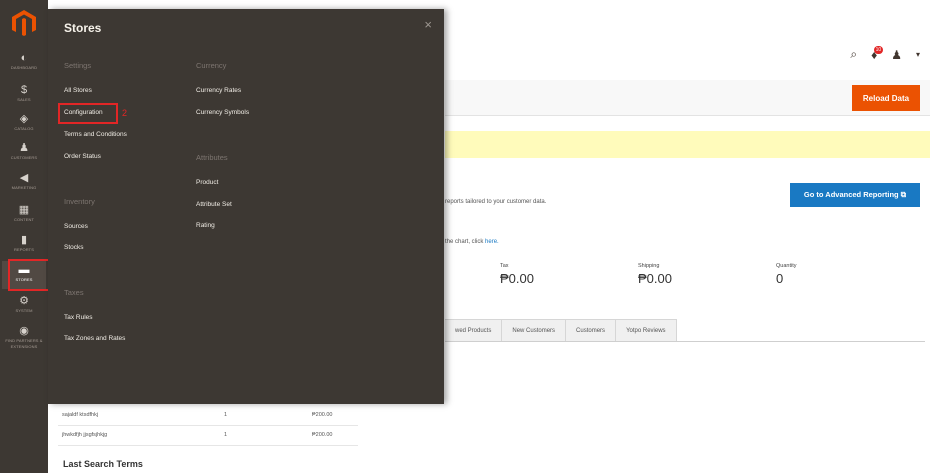  What do you see at coordinates (786, 274) in the screenshot?
I see `stat-quantity: Quantity 0` at bounding box center [786, 274].